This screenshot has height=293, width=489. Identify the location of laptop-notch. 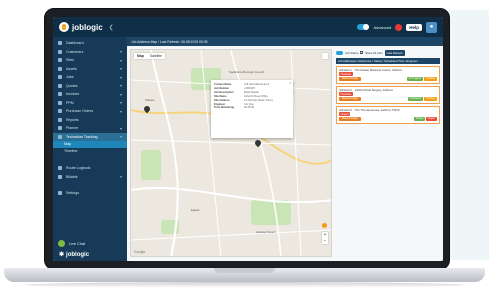
(244, 270).